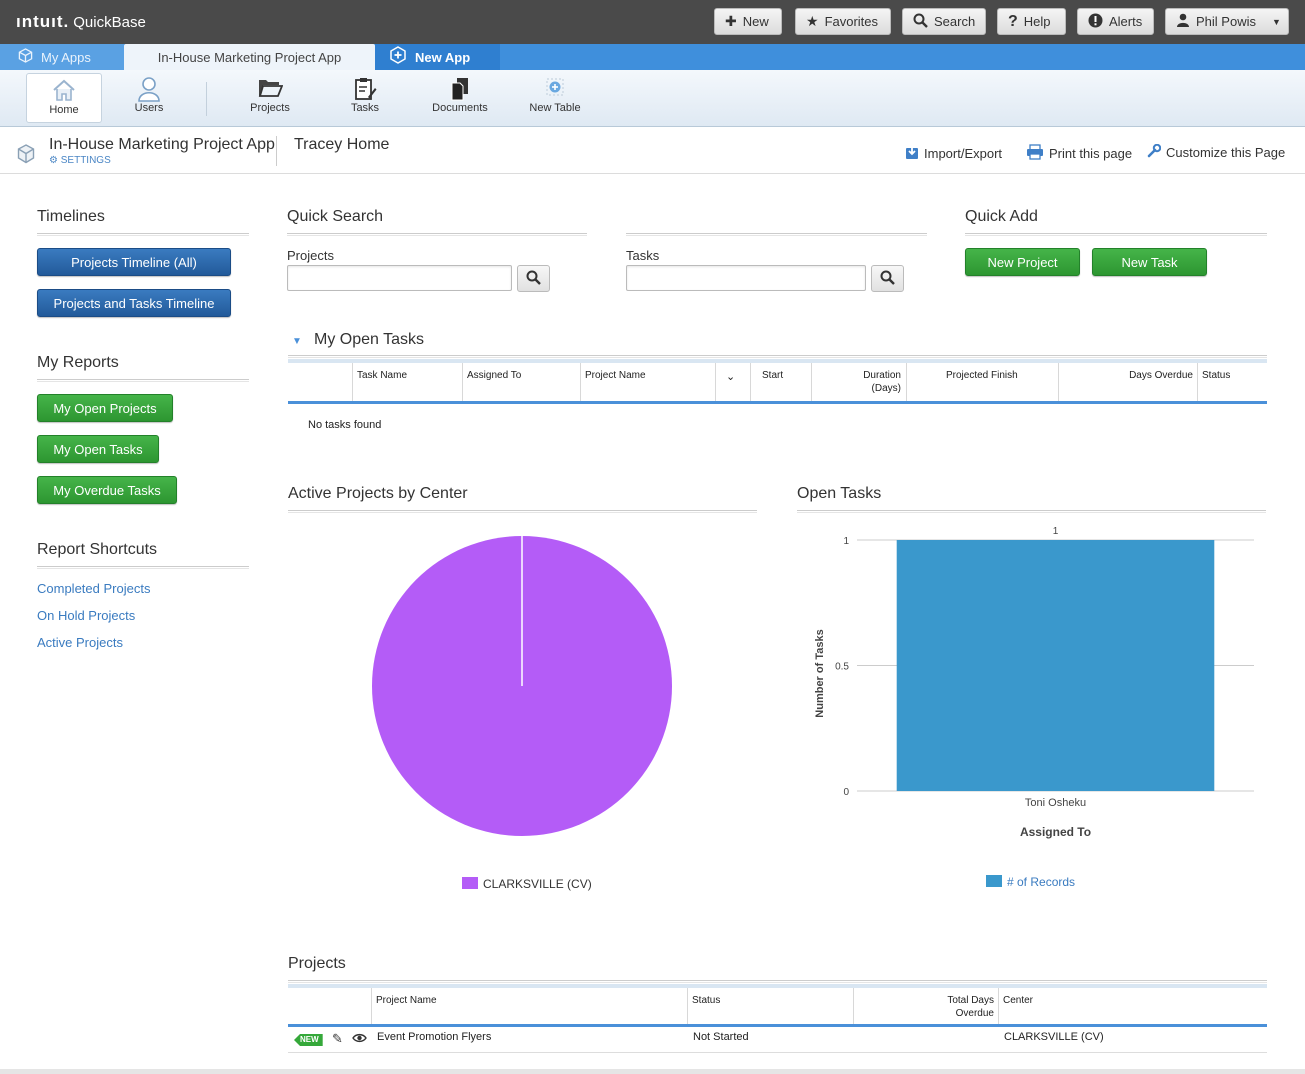 The image size is (1305, 1074). I want to click on sort-chevron-down-icon: ⌄, so click(730, 377).